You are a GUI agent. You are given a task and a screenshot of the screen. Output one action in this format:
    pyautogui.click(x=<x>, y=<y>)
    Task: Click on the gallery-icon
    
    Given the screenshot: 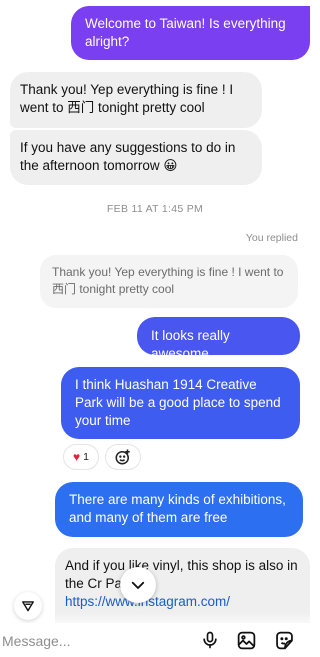 What is the action you would take?
    pyautogui.click(x=246, y=640)
    